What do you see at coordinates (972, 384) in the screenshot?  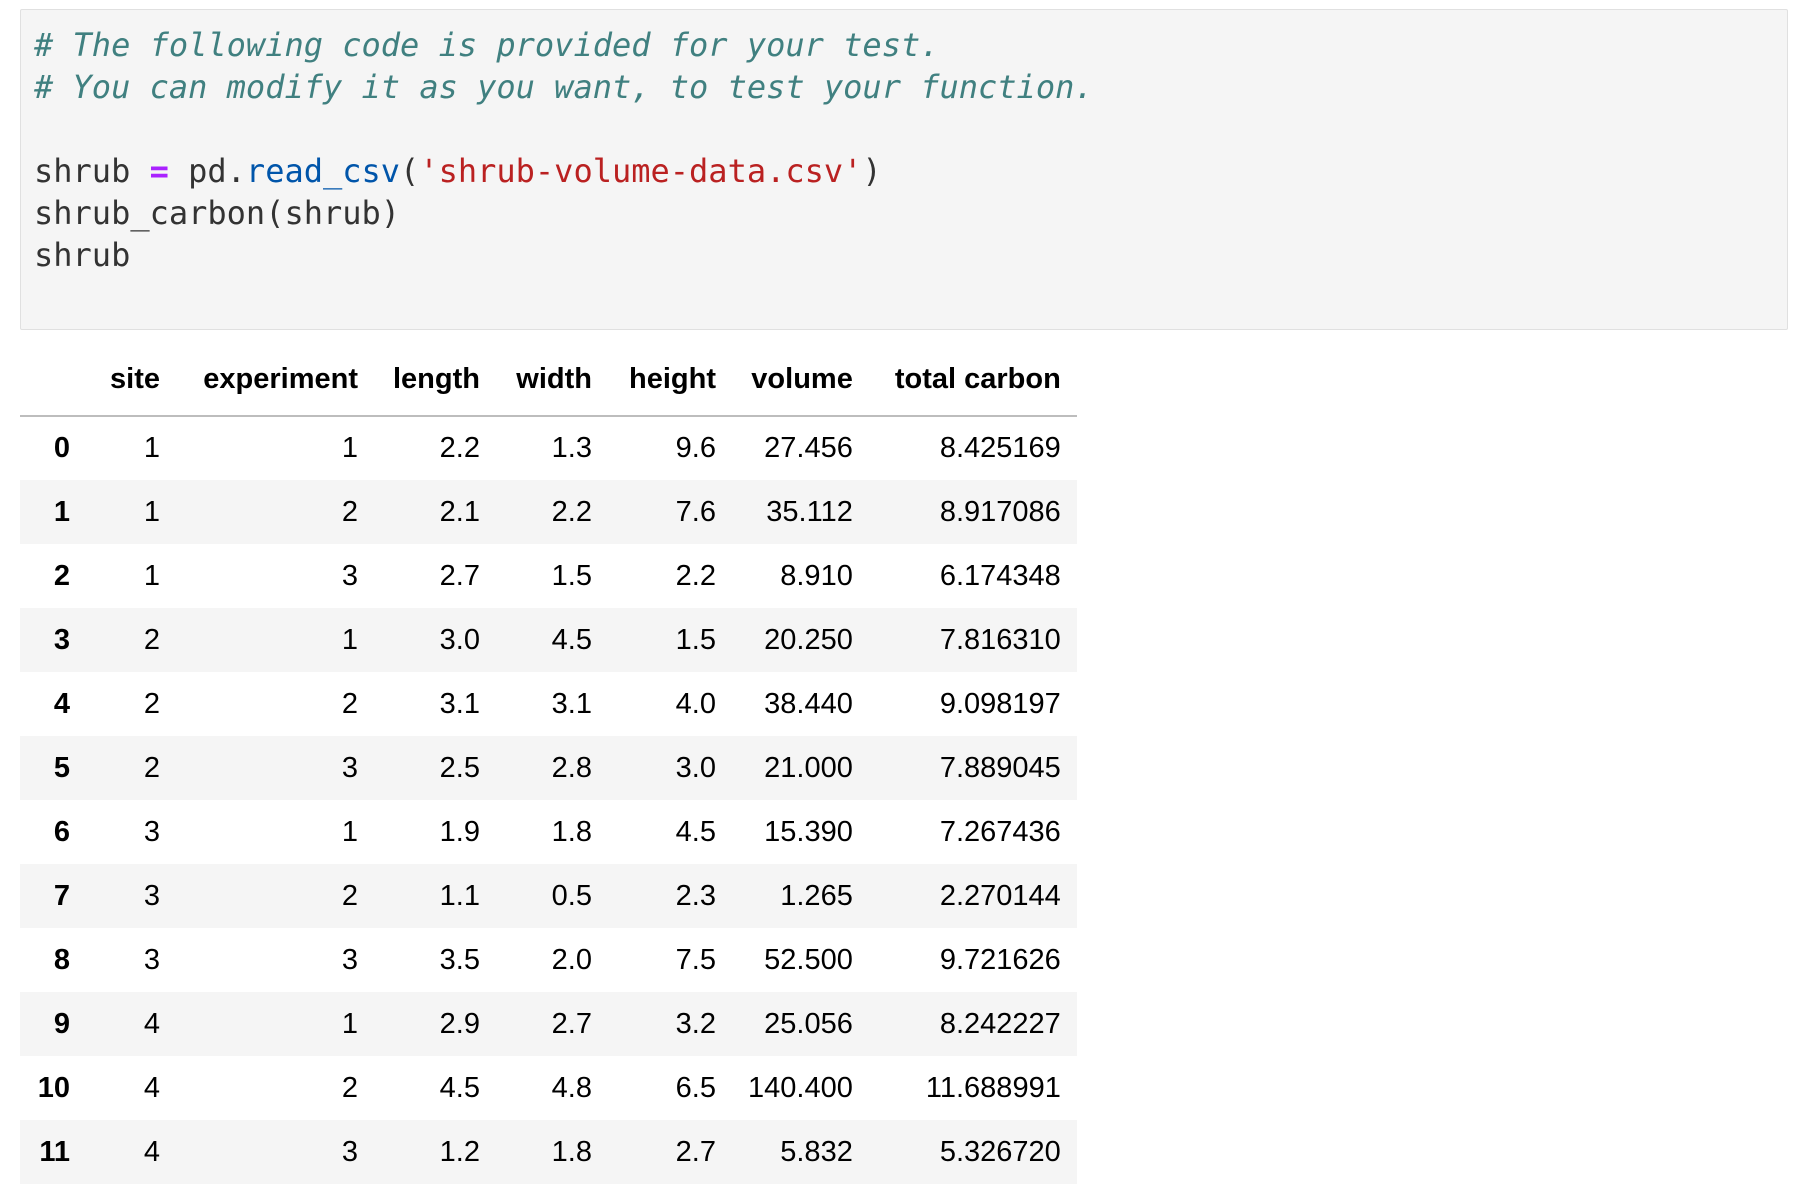 I see `header-total-carbon: total carbon` at bounding box center [972, 384].